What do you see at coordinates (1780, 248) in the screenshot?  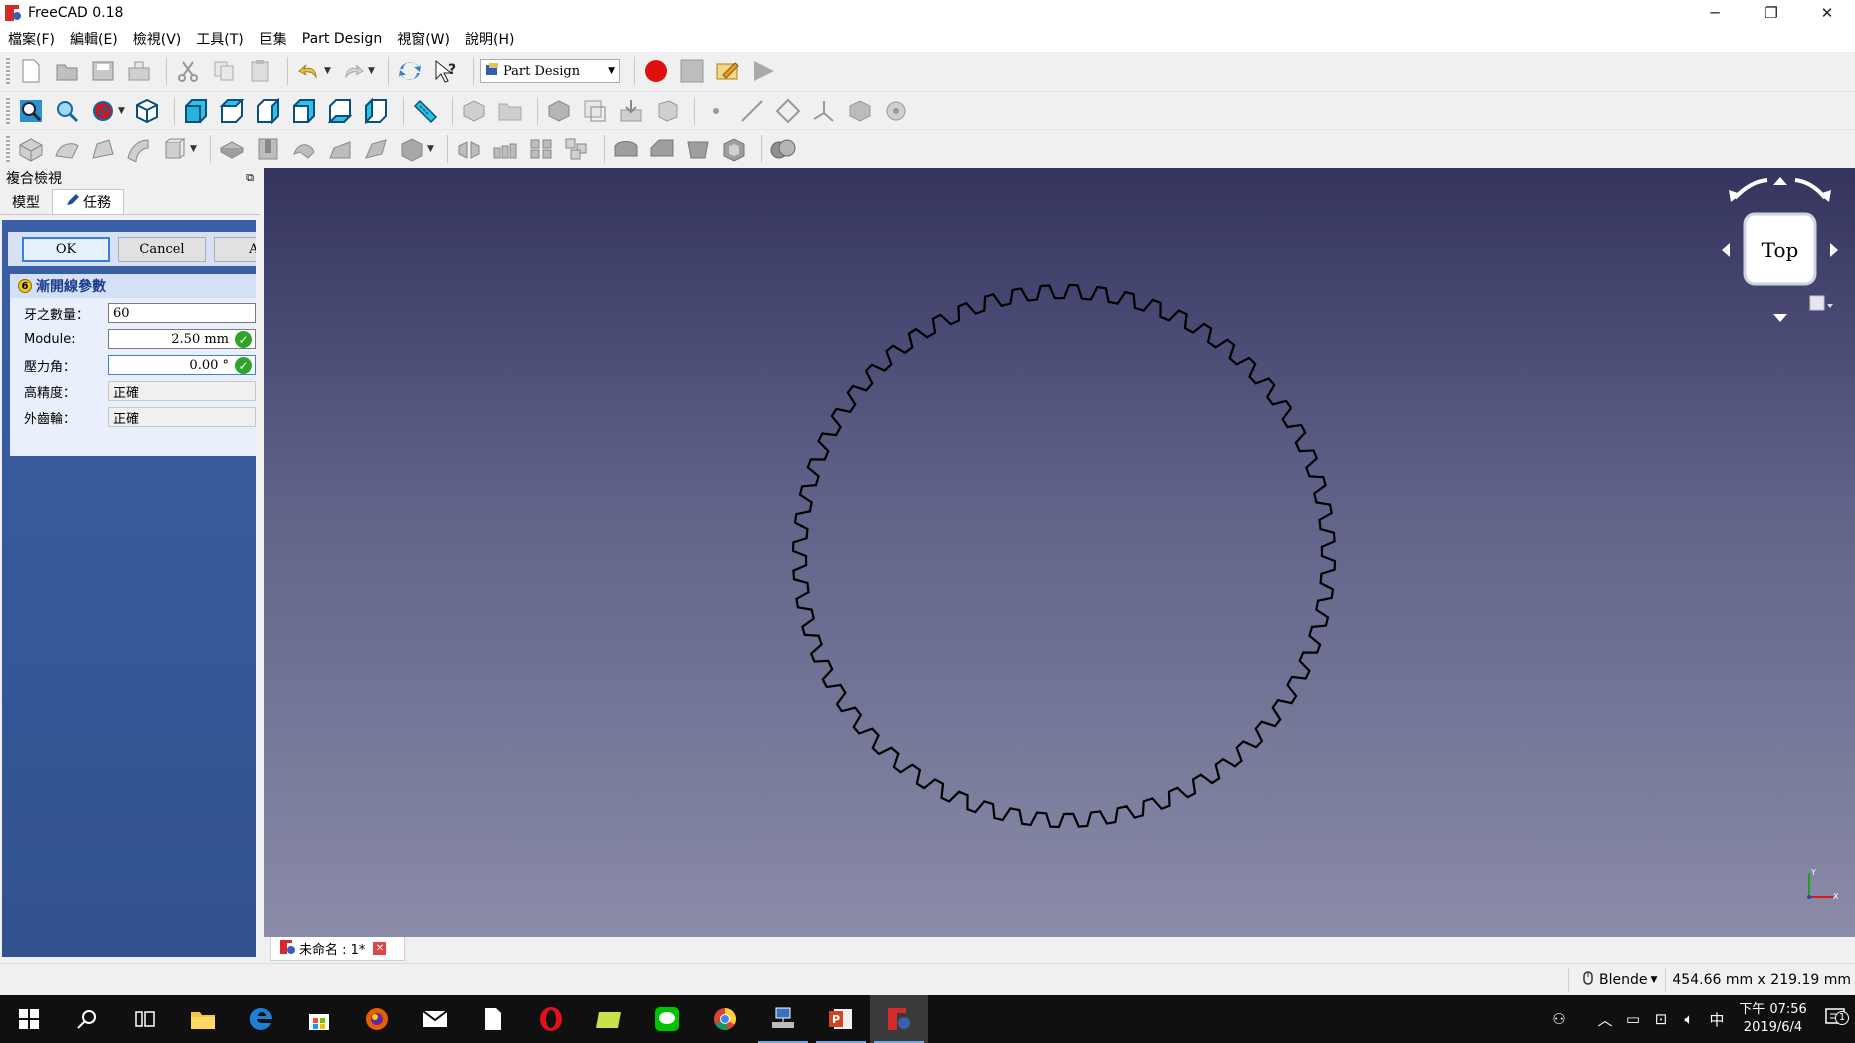 I see `navigation-cube: Top` at bounding box center [1780, 248].